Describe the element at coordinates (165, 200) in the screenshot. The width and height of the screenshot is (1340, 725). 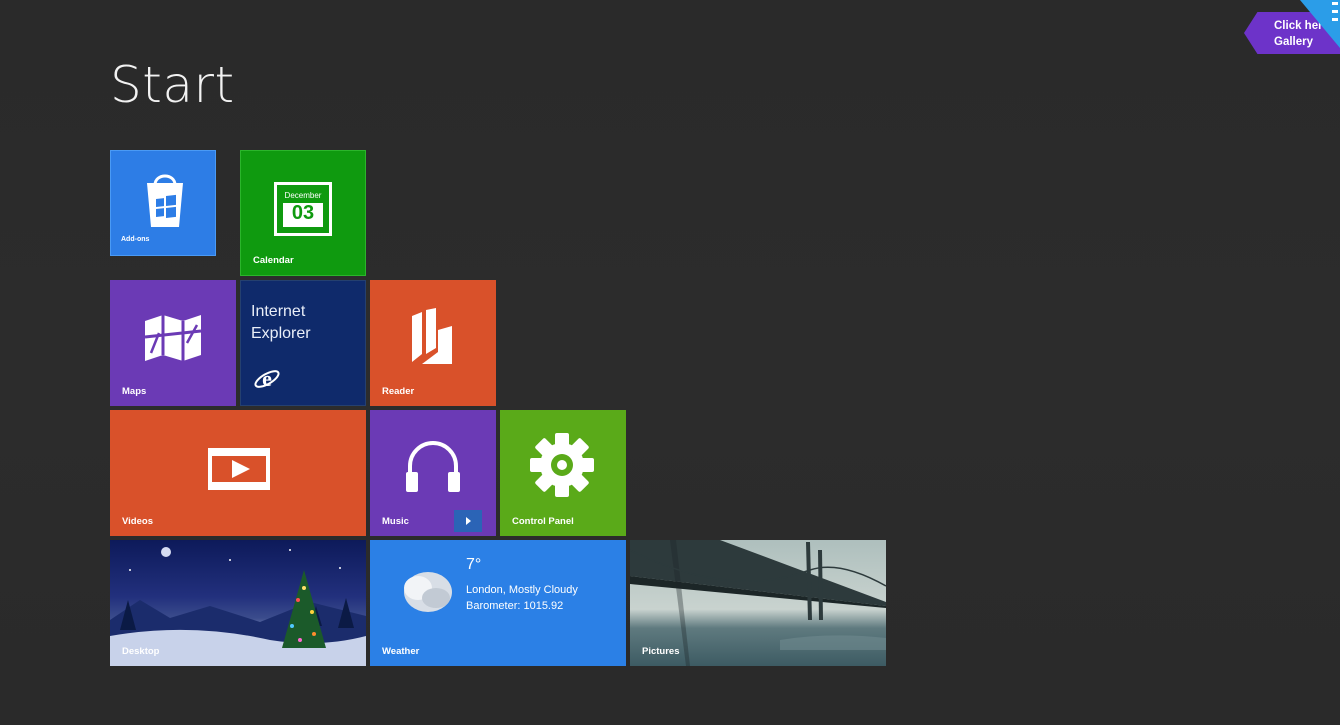
I see `store-bag-icon` at that location.